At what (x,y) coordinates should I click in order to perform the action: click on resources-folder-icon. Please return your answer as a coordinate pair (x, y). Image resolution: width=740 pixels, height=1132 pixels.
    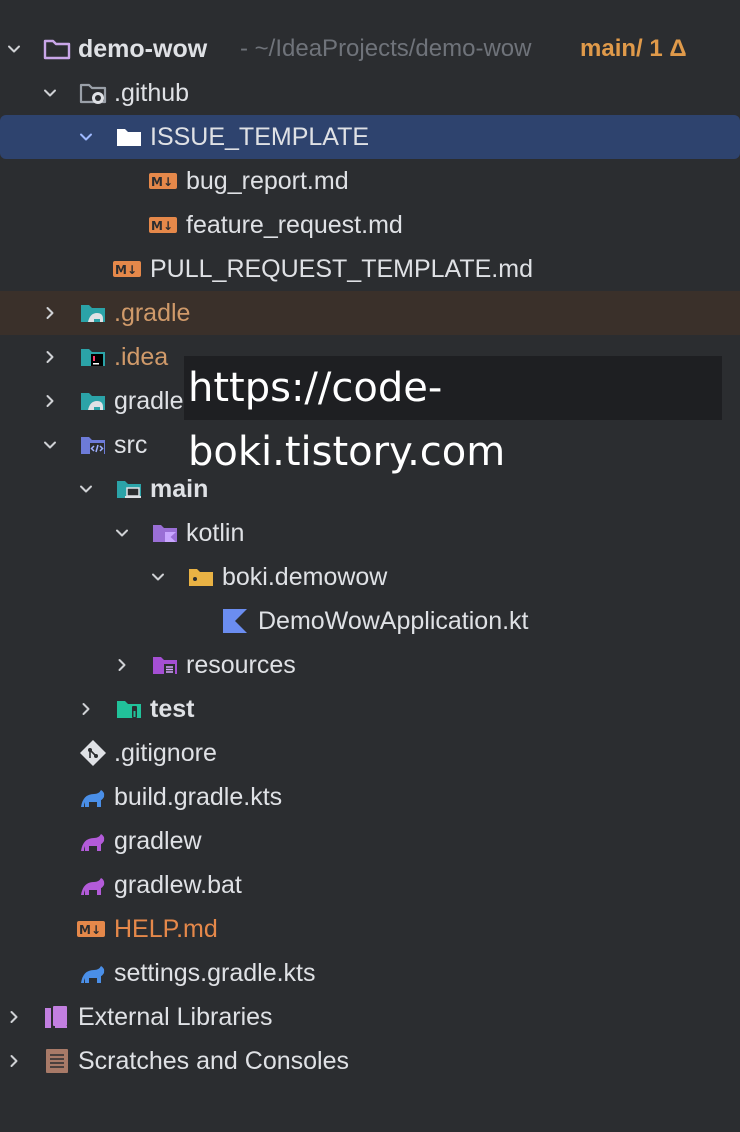
    Looking at the image, I should click on (165, 665).